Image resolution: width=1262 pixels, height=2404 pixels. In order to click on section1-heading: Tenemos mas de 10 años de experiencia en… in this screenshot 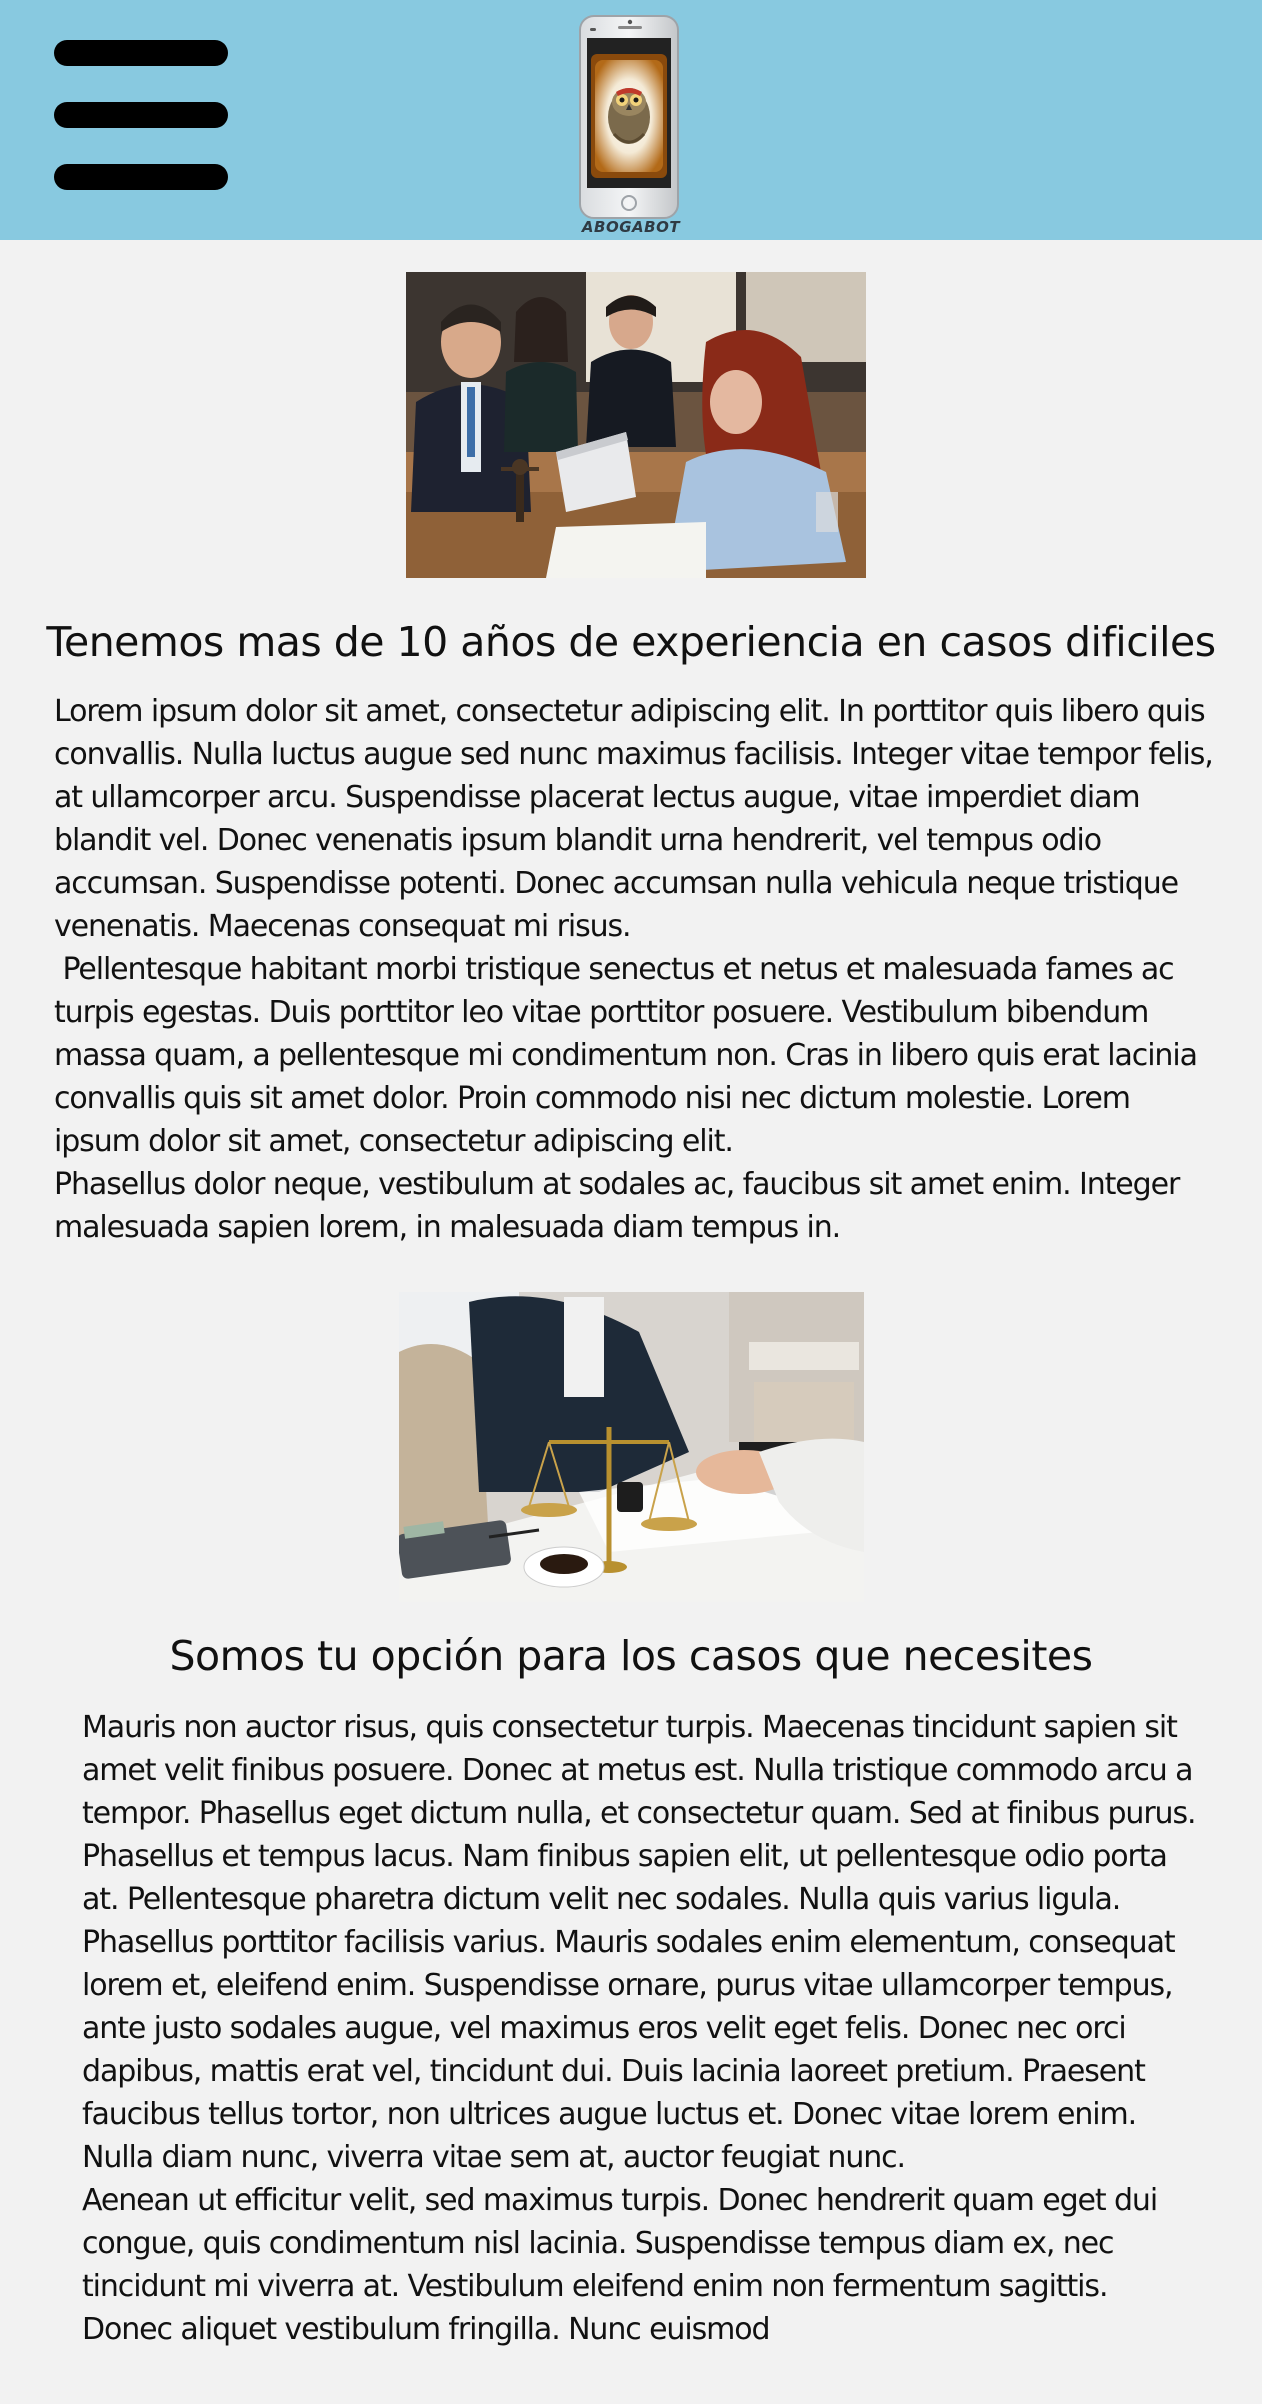, I will do `click(631, 642)`.